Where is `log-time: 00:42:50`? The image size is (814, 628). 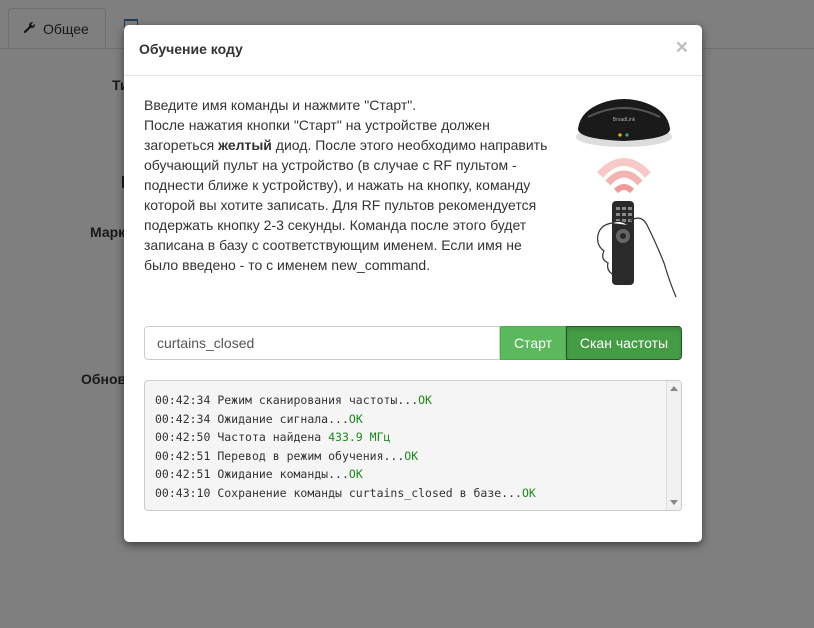 log-time: 00:42:50 is located at coordinates (183, 437).